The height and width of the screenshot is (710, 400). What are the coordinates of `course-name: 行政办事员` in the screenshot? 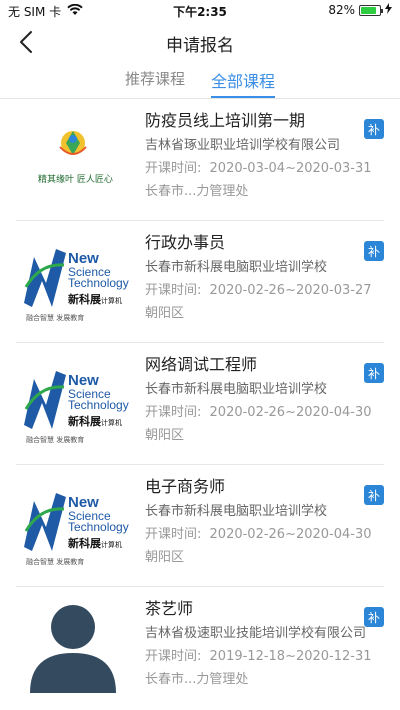 It's located at (185, 242).